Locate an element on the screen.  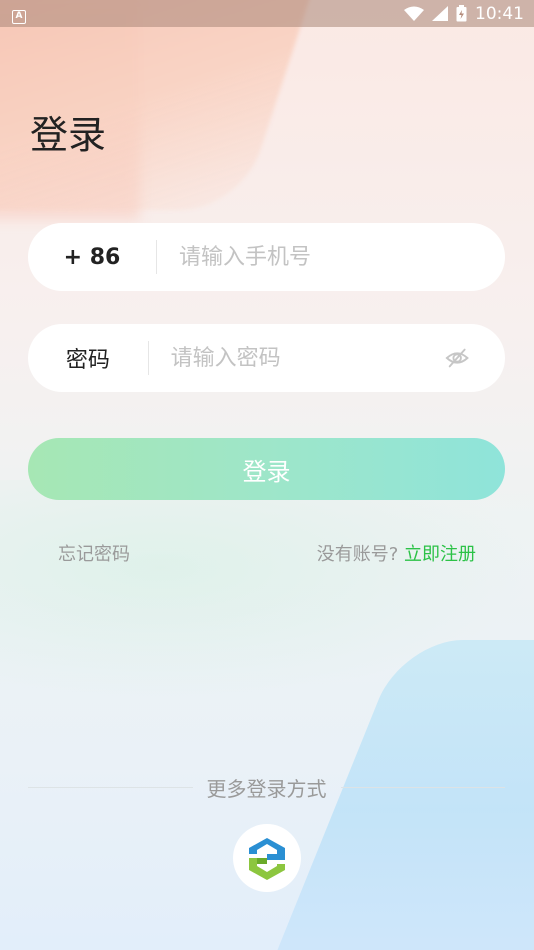
more-login-label: 更多登录方式 is located at coordinates (266, 788).